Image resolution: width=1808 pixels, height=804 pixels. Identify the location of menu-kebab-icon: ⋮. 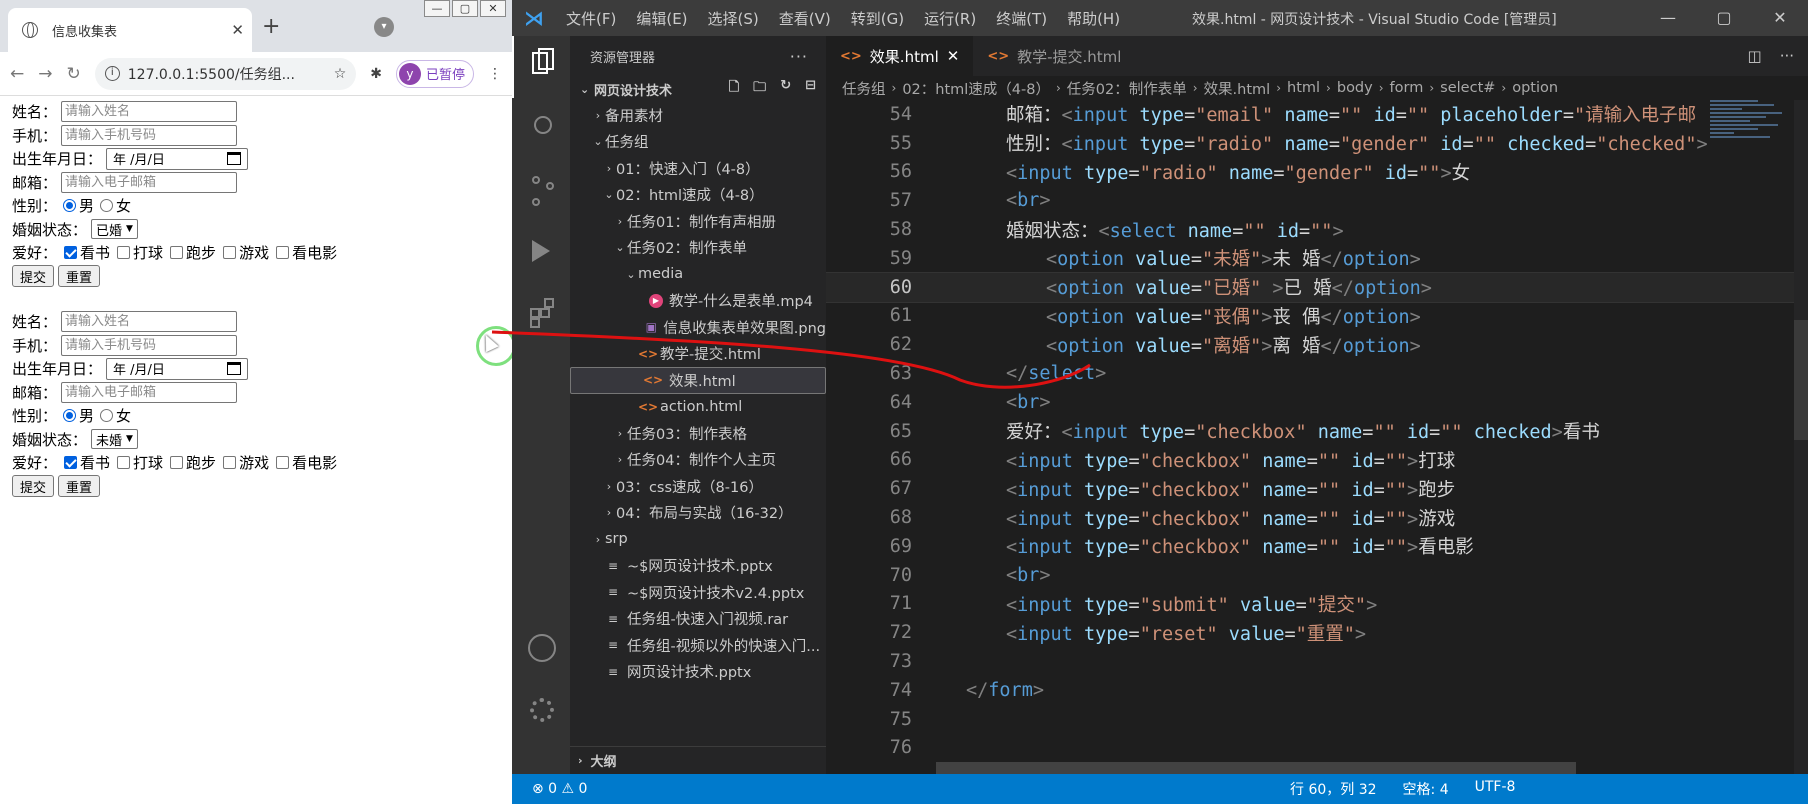
(495, 74).